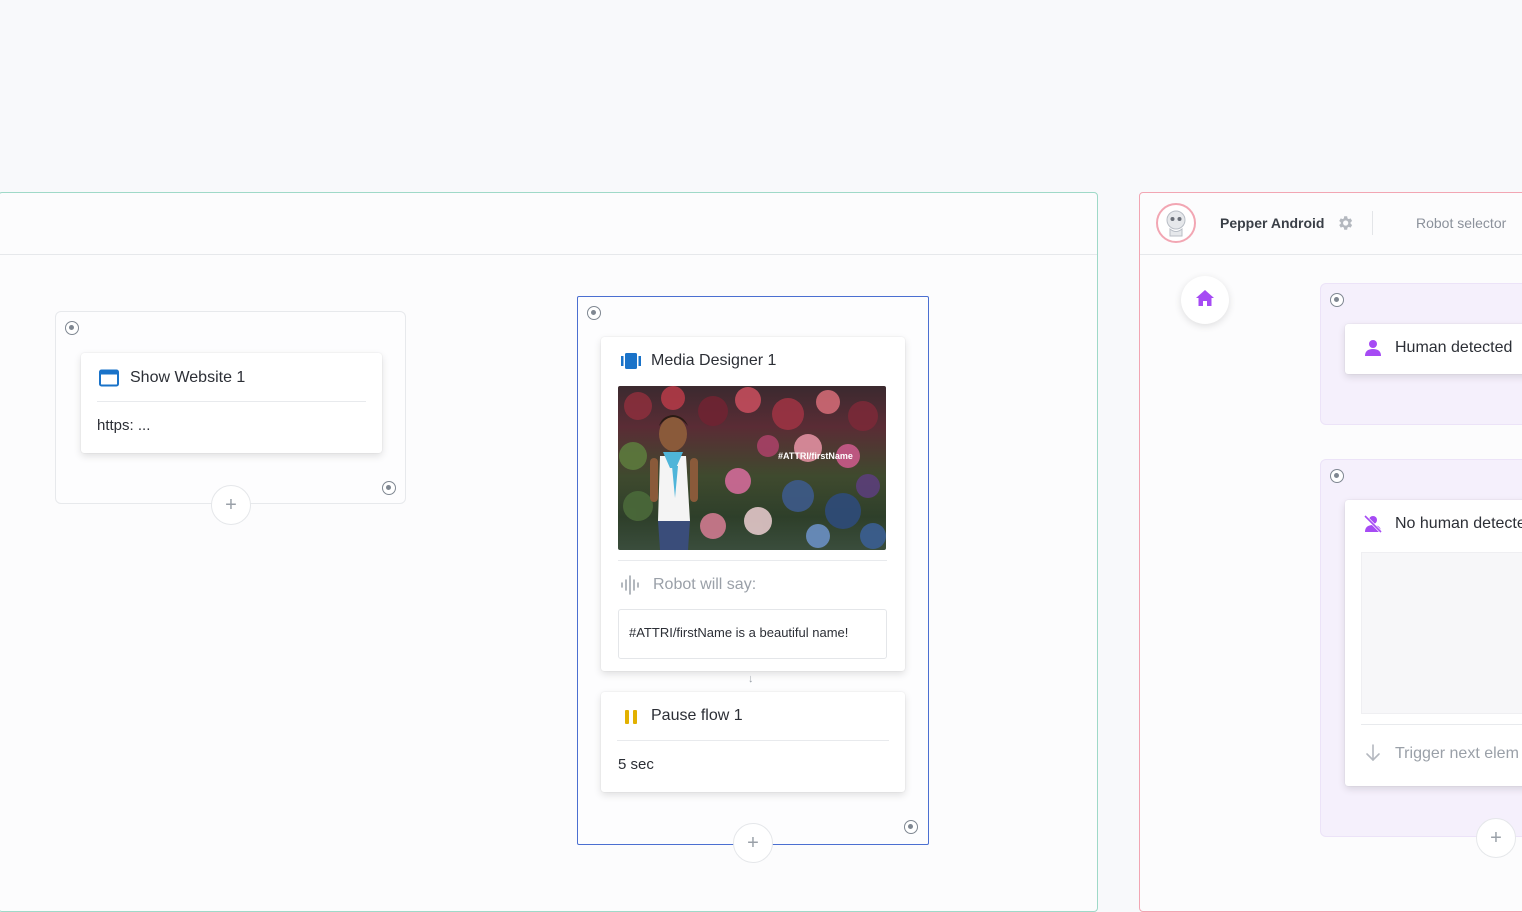  Describe the element at coordinates (1176, 223) in the screenshot. I see `robot-avatar-icon` at that location.